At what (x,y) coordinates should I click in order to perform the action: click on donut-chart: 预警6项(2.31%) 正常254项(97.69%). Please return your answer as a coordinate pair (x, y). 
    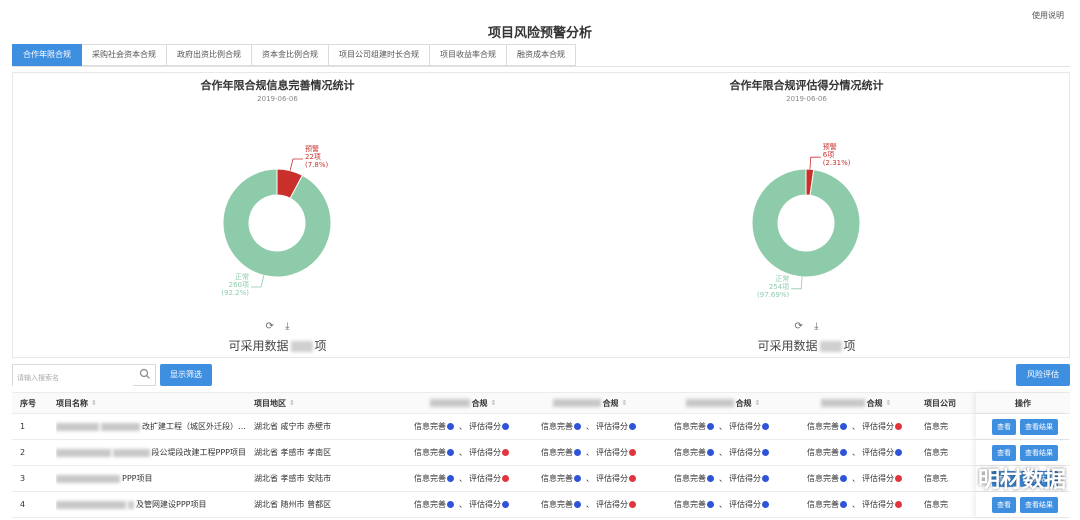
    Looking at the image, I should click on (806, 220).